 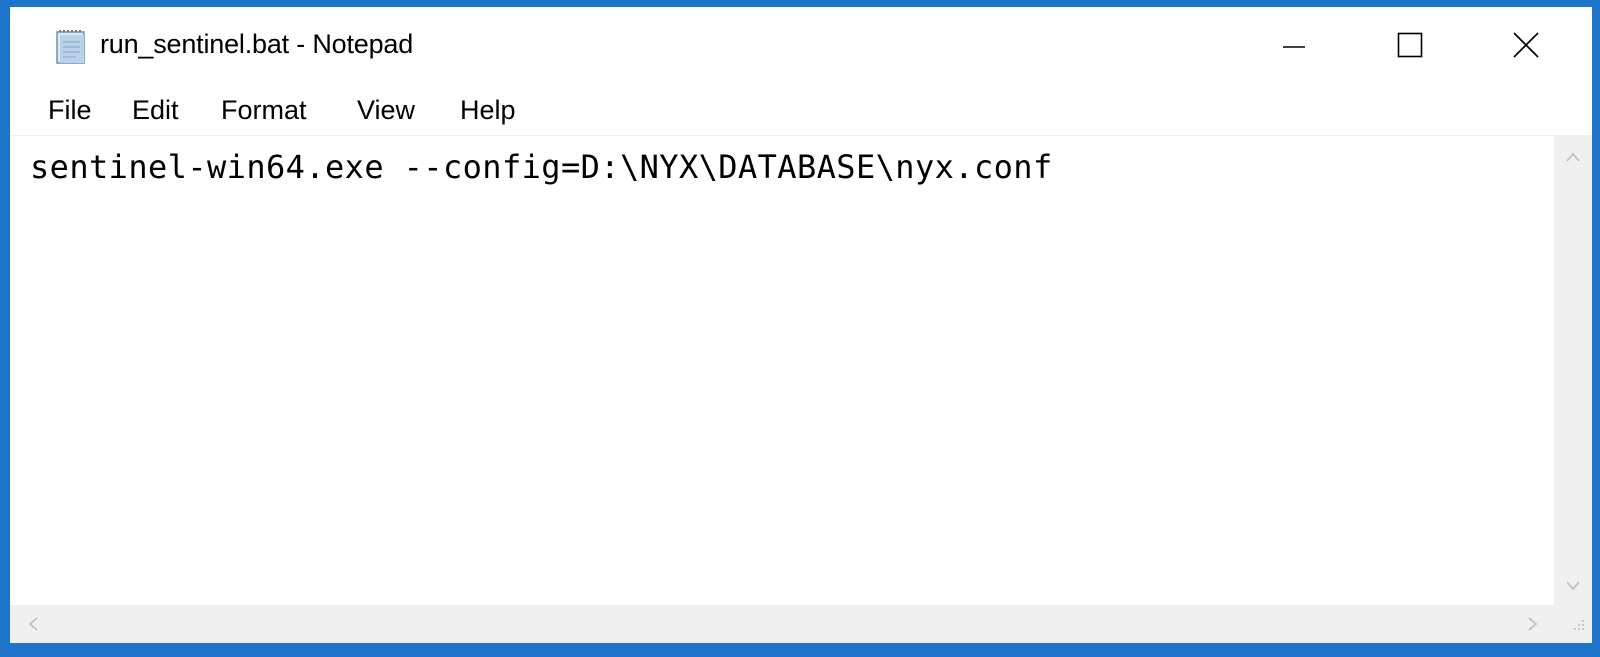 I want to click on resize-grip, so click(x=1573, y=624).